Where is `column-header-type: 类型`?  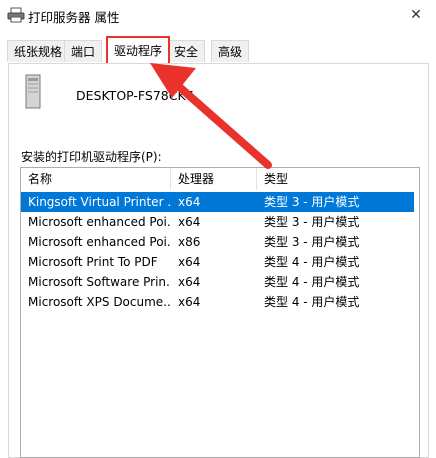
column-header-type: 类型 is located at coordinates (335, 179).